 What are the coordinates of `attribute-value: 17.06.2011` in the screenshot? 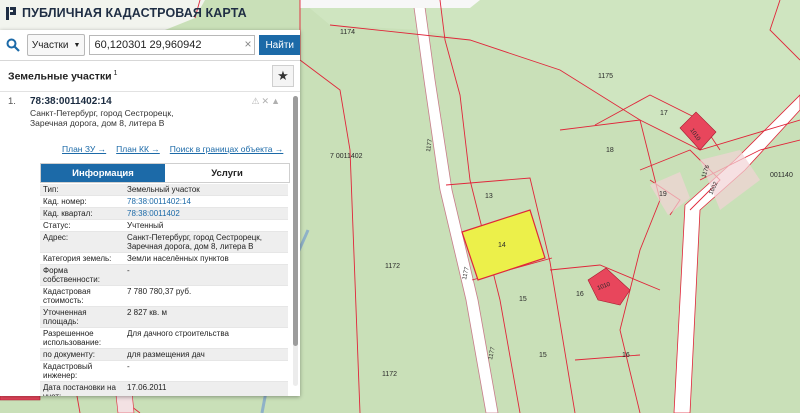 It's located at (206, 388).